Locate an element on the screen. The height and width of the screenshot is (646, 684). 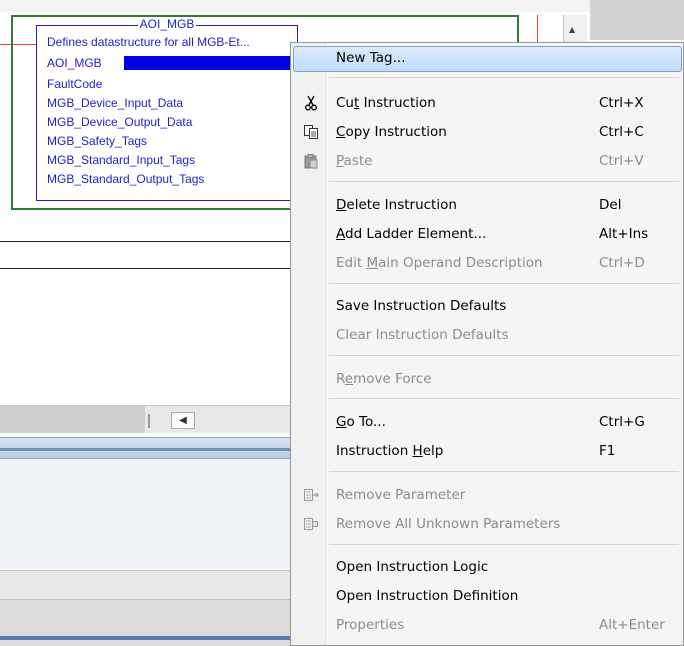
menu-item-remove-force: Remove Force is located at coordinates (487, 380).